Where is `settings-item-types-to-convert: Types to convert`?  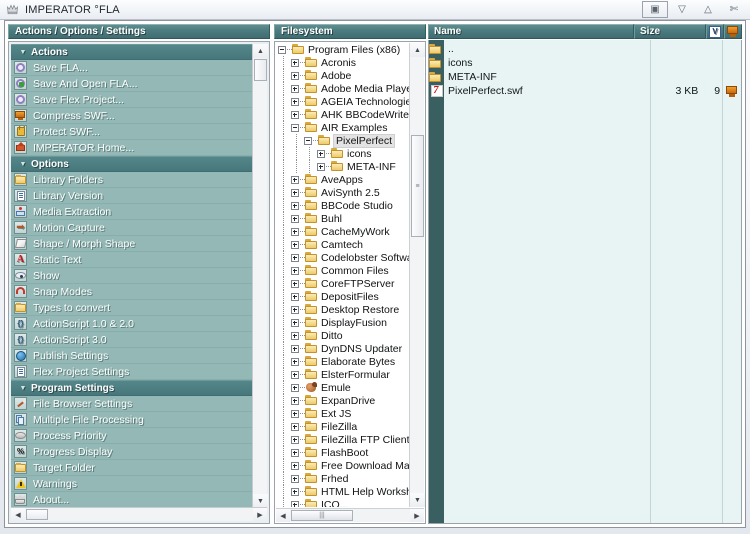
settings-item-types-to-convert: Types to convert is located at coordinates (132, 308).